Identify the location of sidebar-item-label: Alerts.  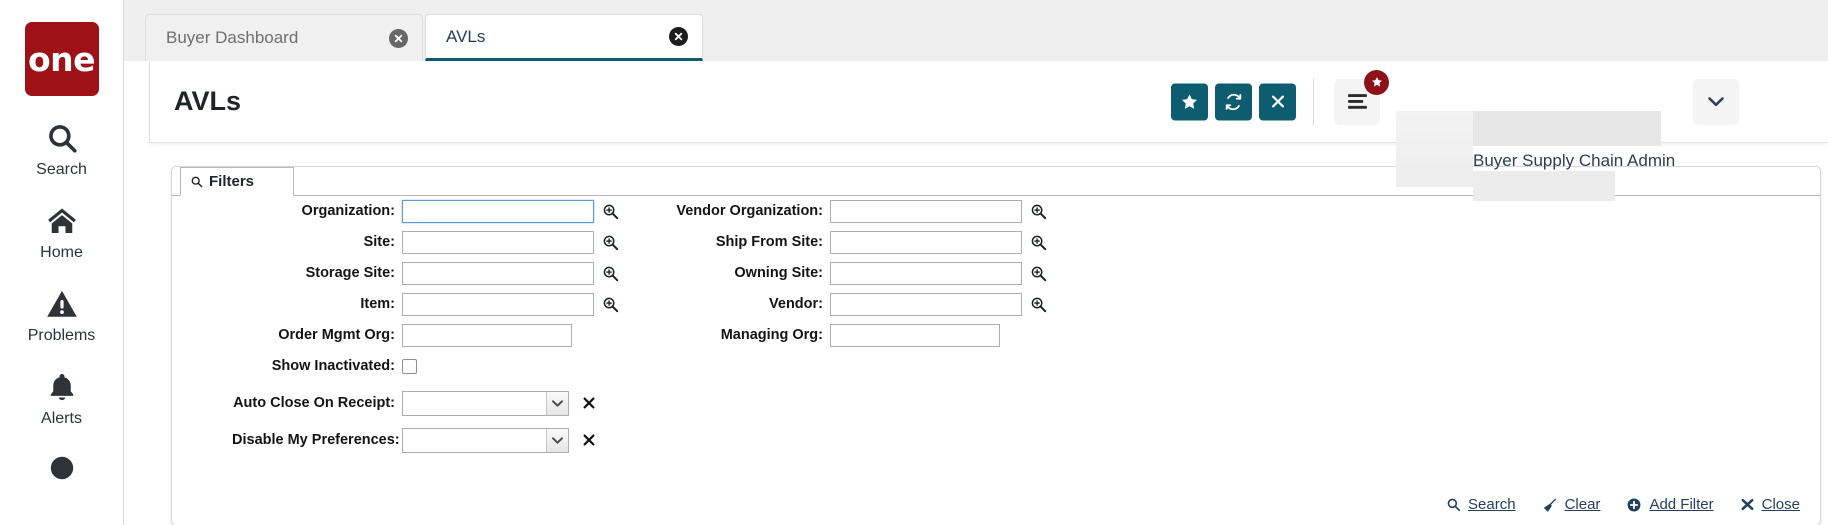
(61, 418).